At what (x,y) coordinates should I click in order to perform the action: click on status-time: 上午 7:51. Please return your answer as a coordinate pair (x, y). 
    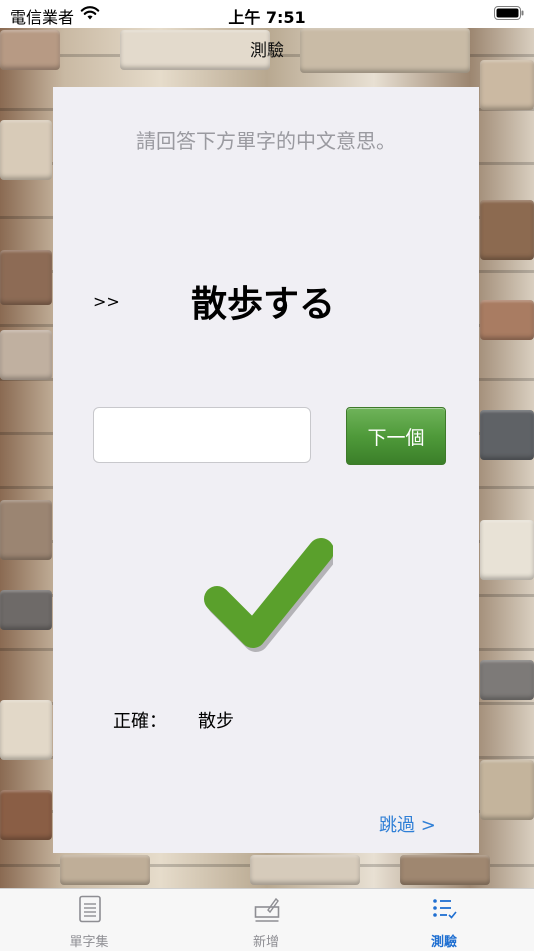
    Looking at the image, I should click on (267, 17).